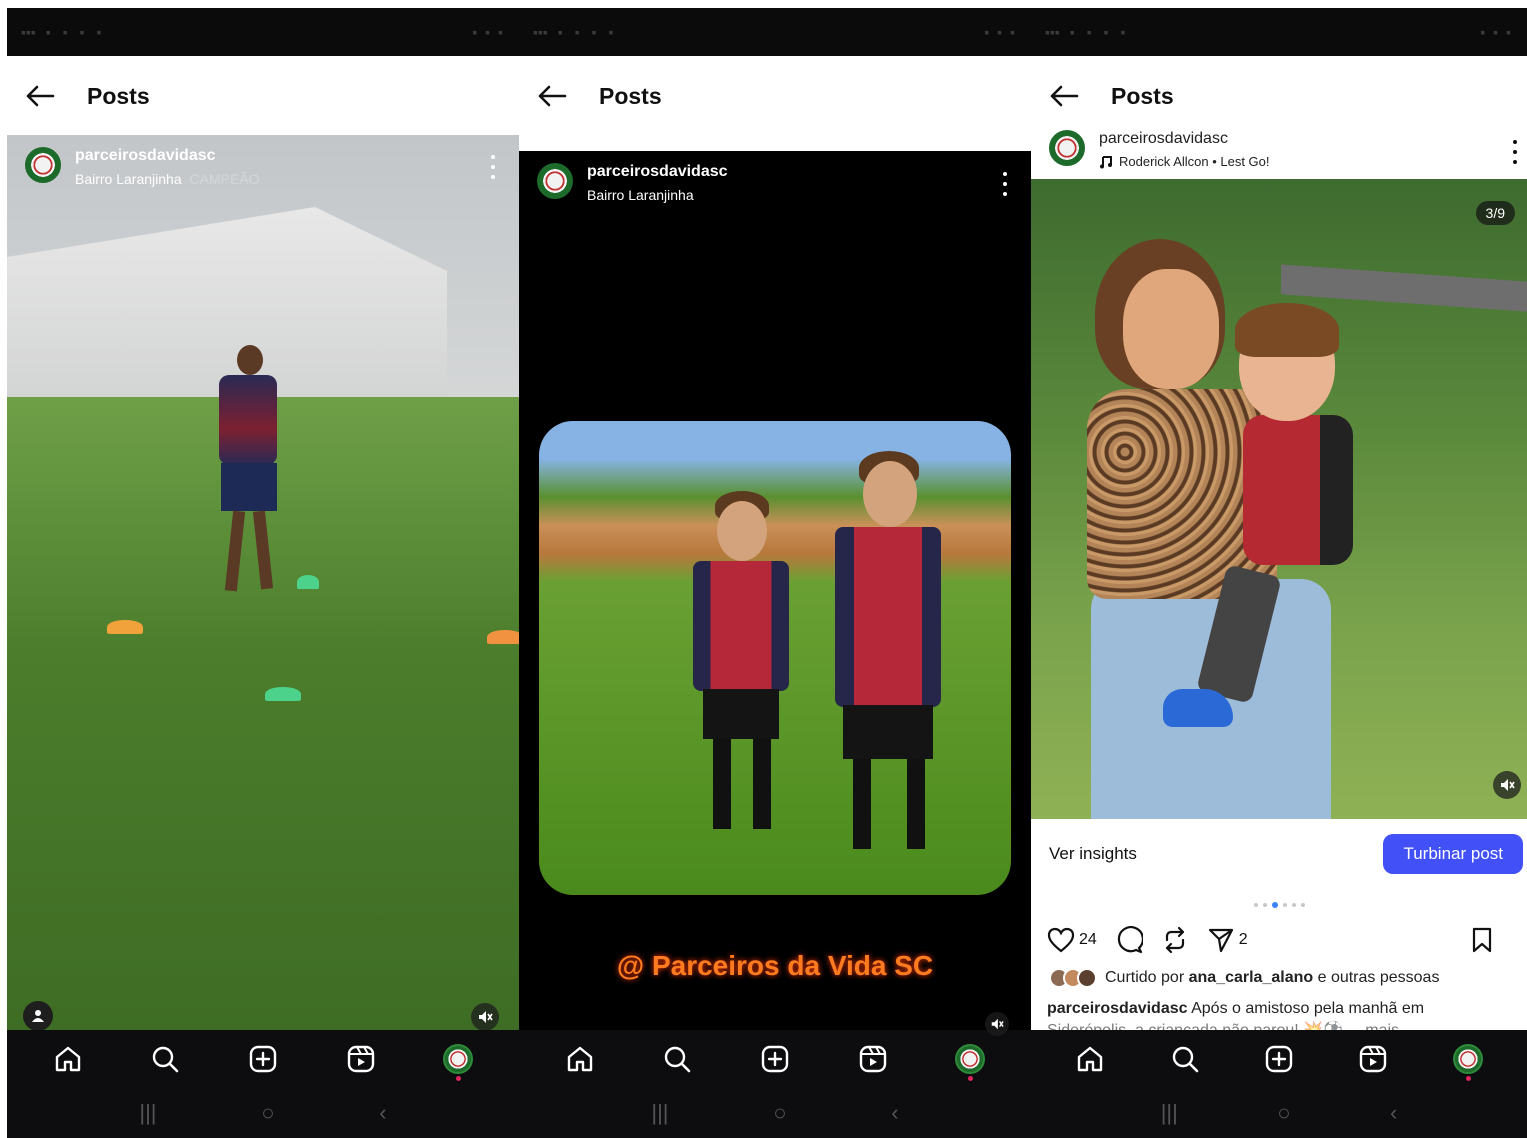 The height and width of the screenshot is (1138, 1527). I want to click on boost-post-button: Turbinar post, so click(1453, 854).